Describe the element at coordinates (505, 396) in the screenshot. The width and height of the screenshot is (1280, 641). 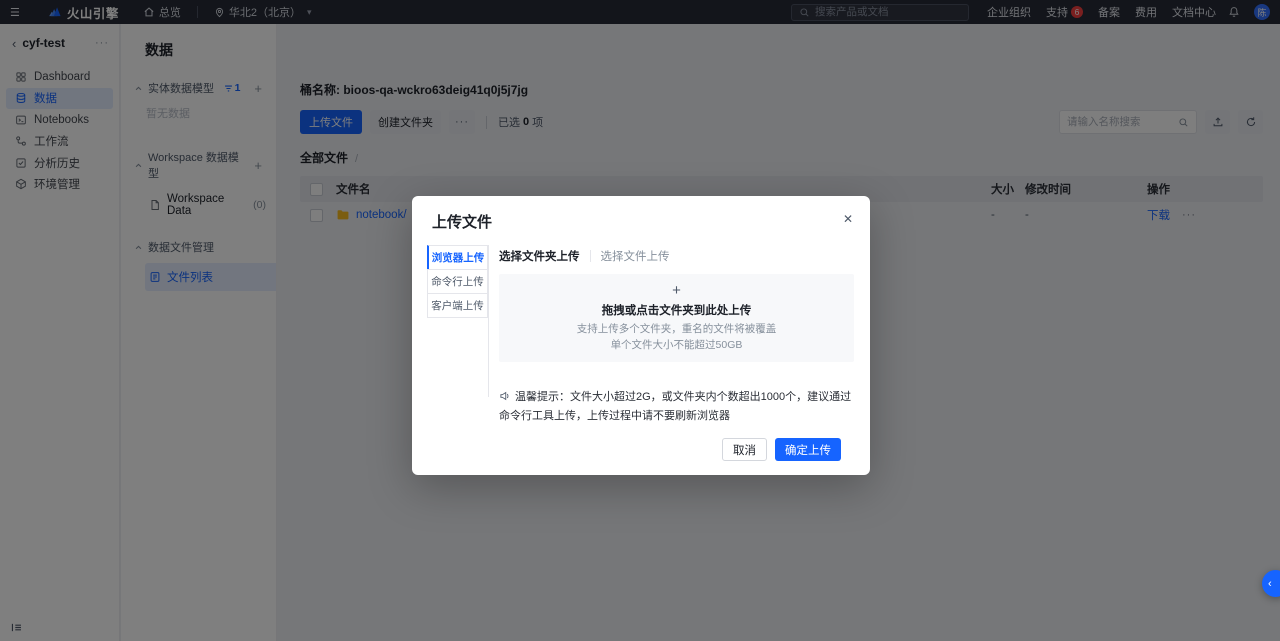
I see `megaphone-icon` at that location.